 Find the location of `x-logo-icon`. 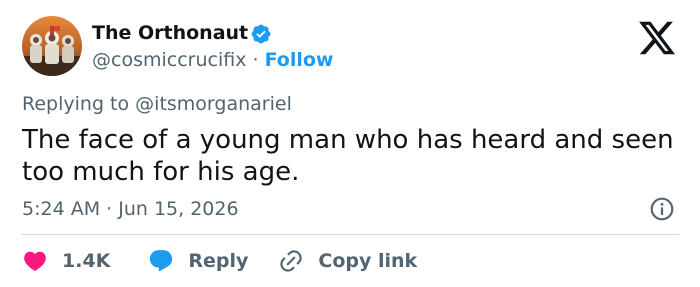

x-logo-icon is located at coordinates (657, 38).